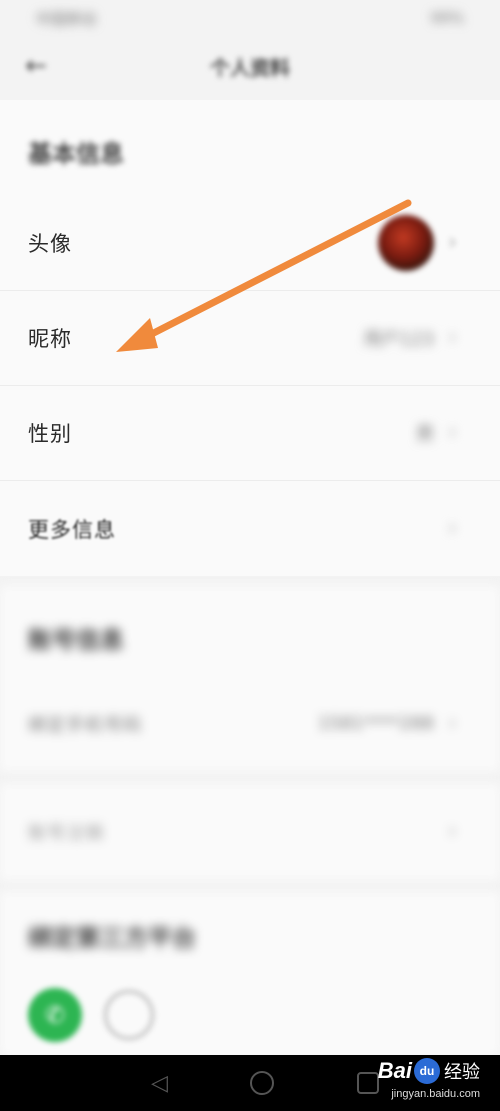 The height and width of the screenshot is (1111, 500). What do you see at coordinates (36, 66) in the screenshot?
I see `back-arrow-icon: ←` at bounding box center [36, 66].